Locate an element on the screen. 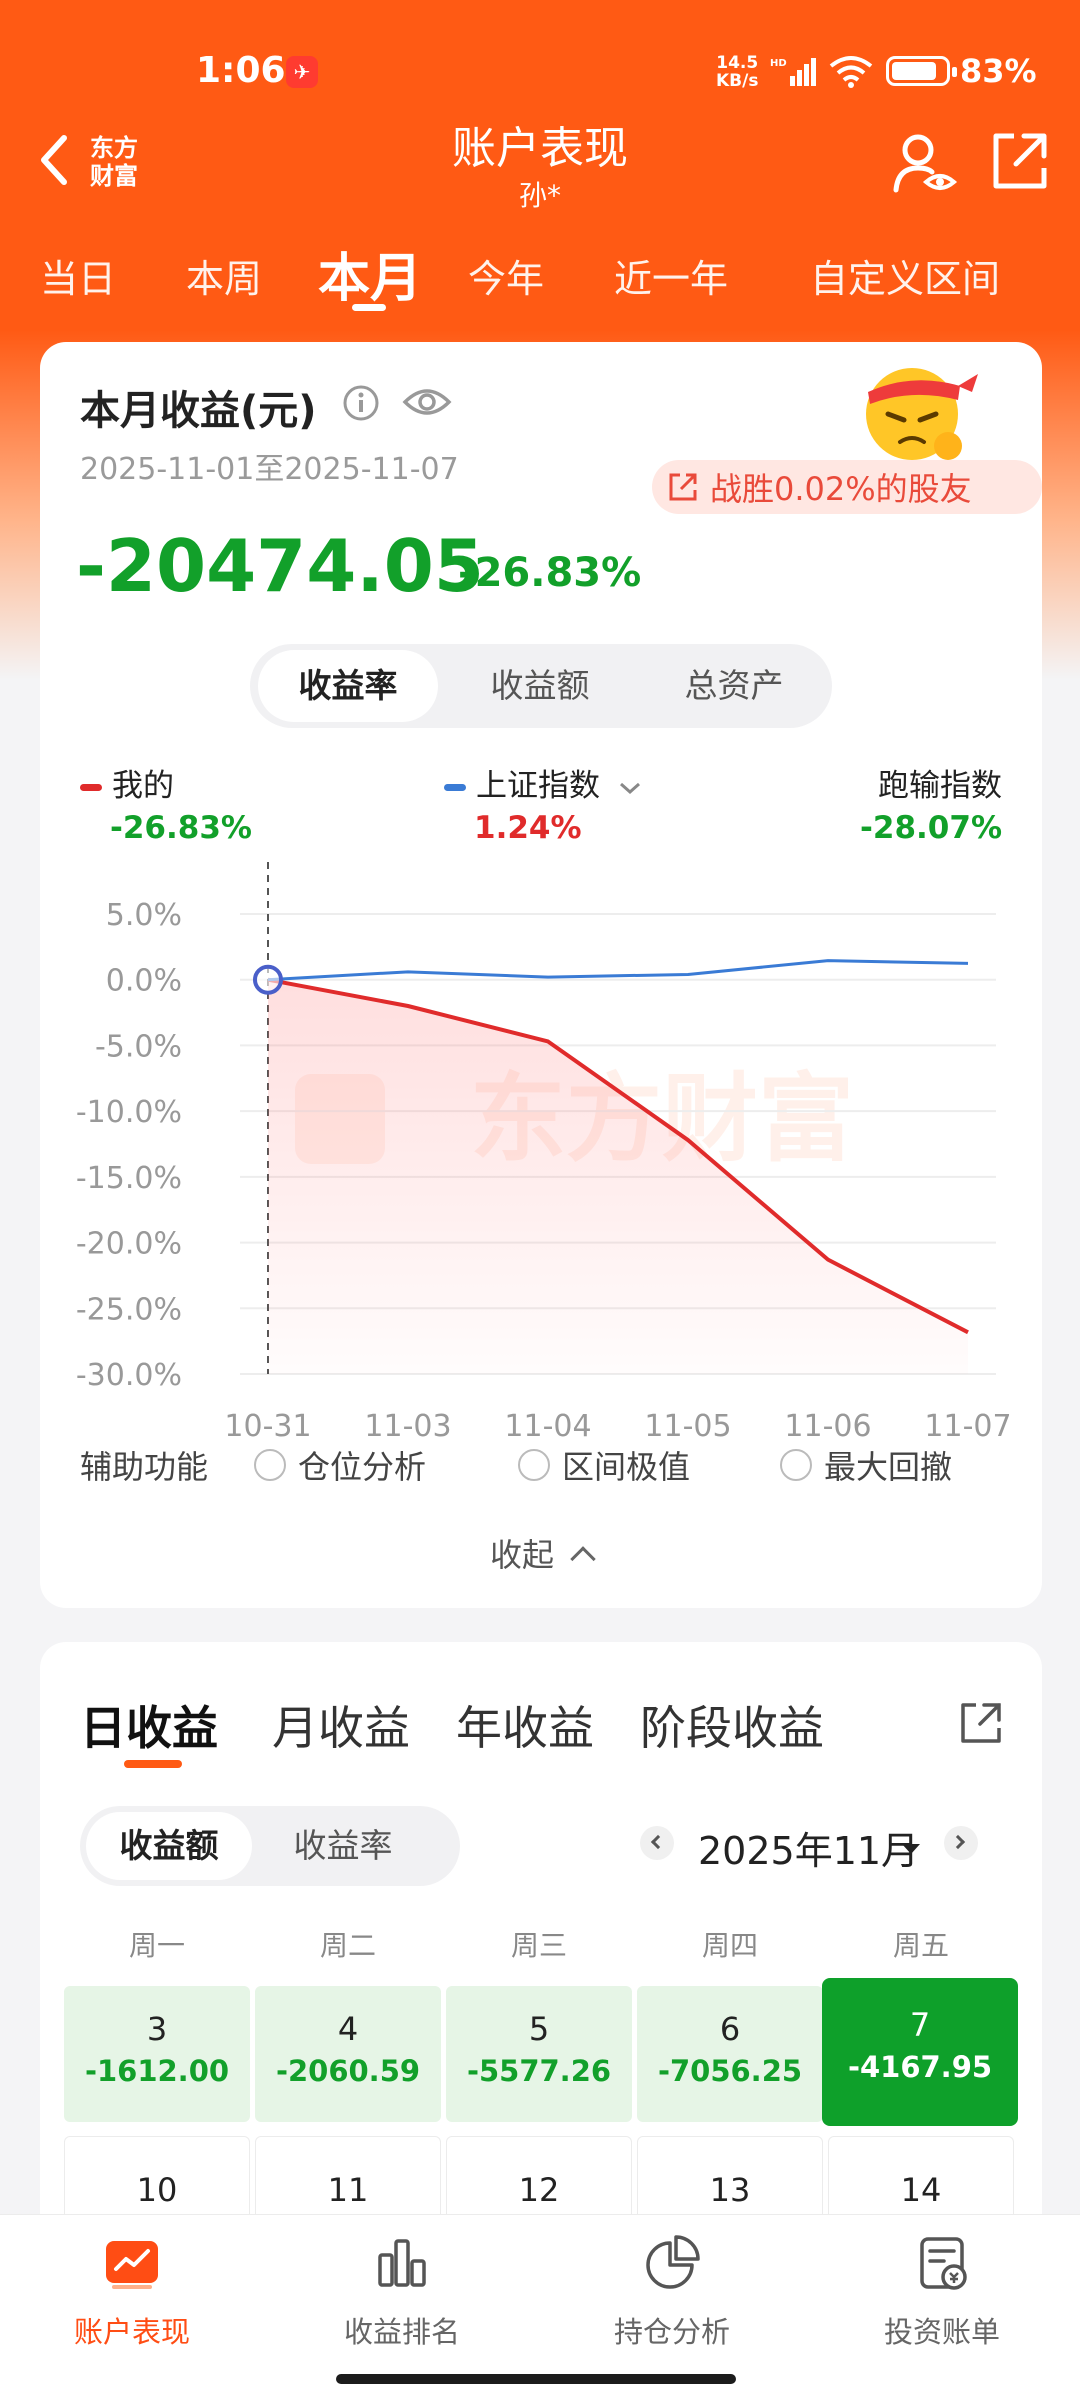 The width and height of the screenshot is (1080, 2400). segment-amount: 收益额 is located at coordinates (169, 1846).